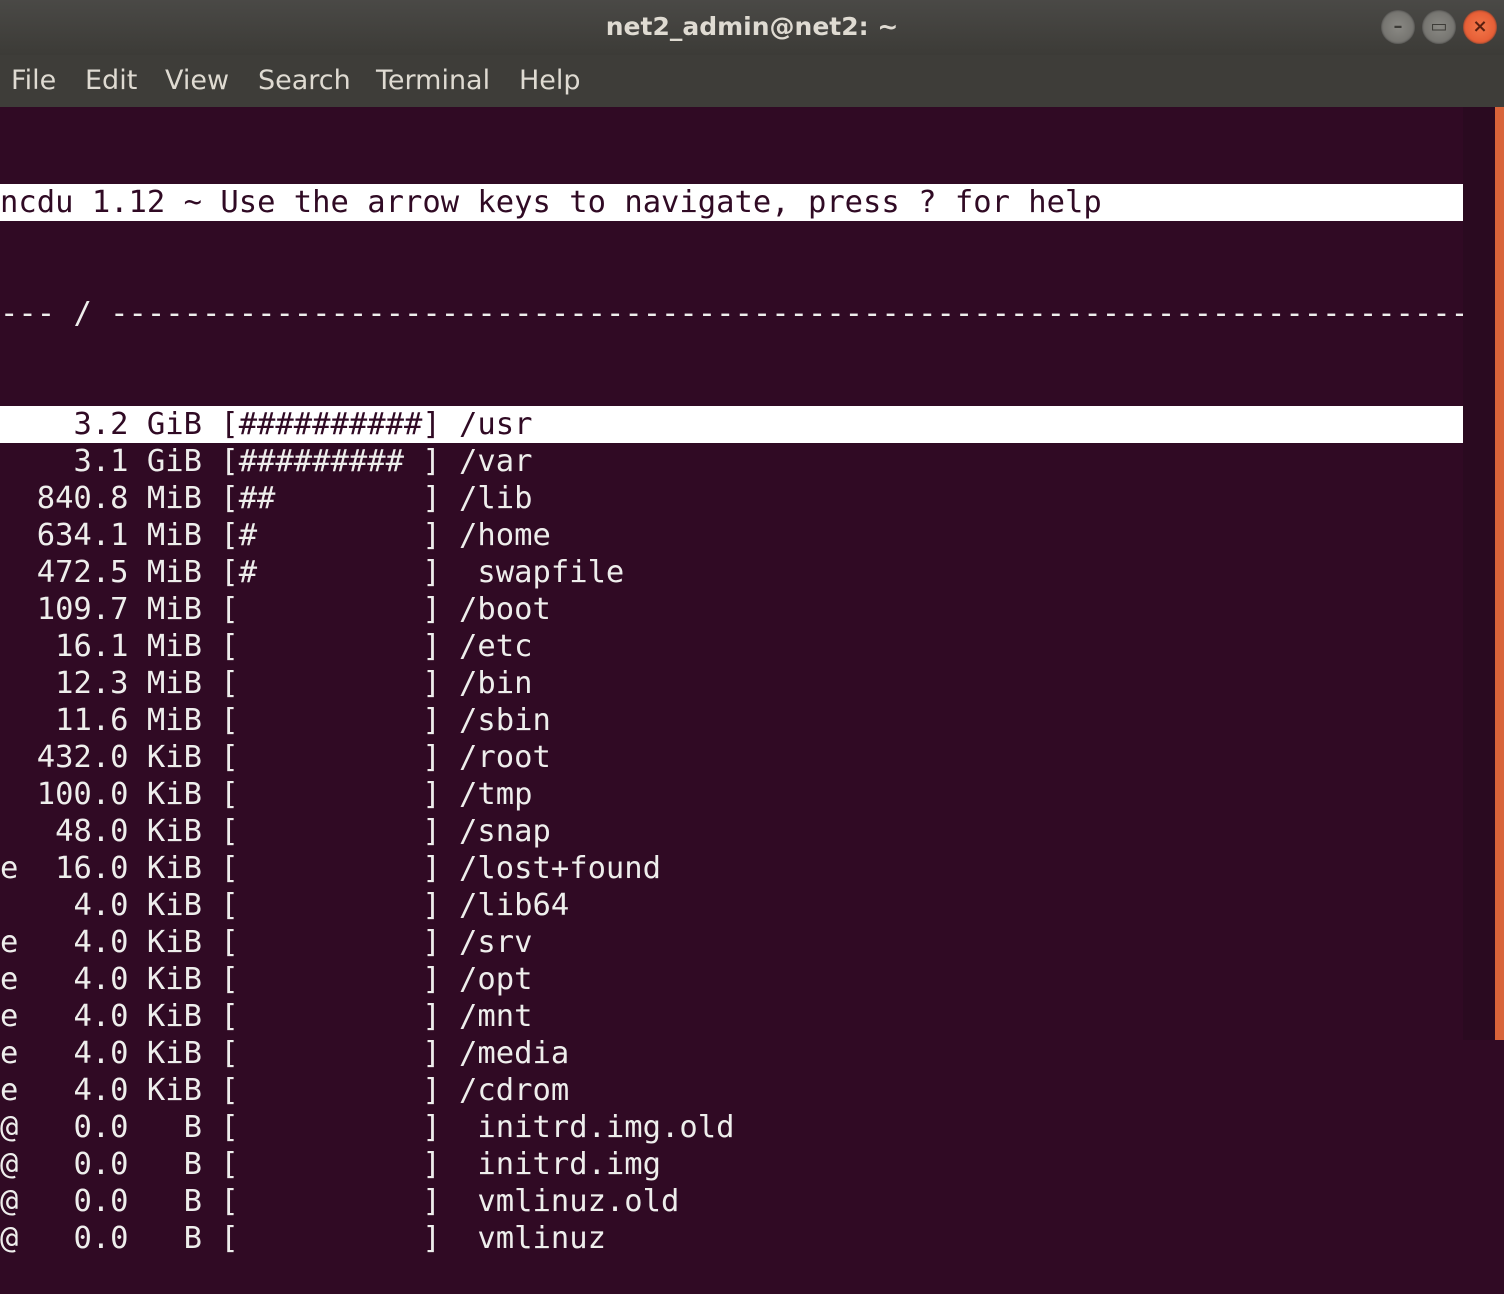 The height and width of the screenshot is (1294, 1504). What do you see at coordinates (433, 80) in the screenshot?
I see `menu-terminal: Terminal` at bounding box center [433, 80].